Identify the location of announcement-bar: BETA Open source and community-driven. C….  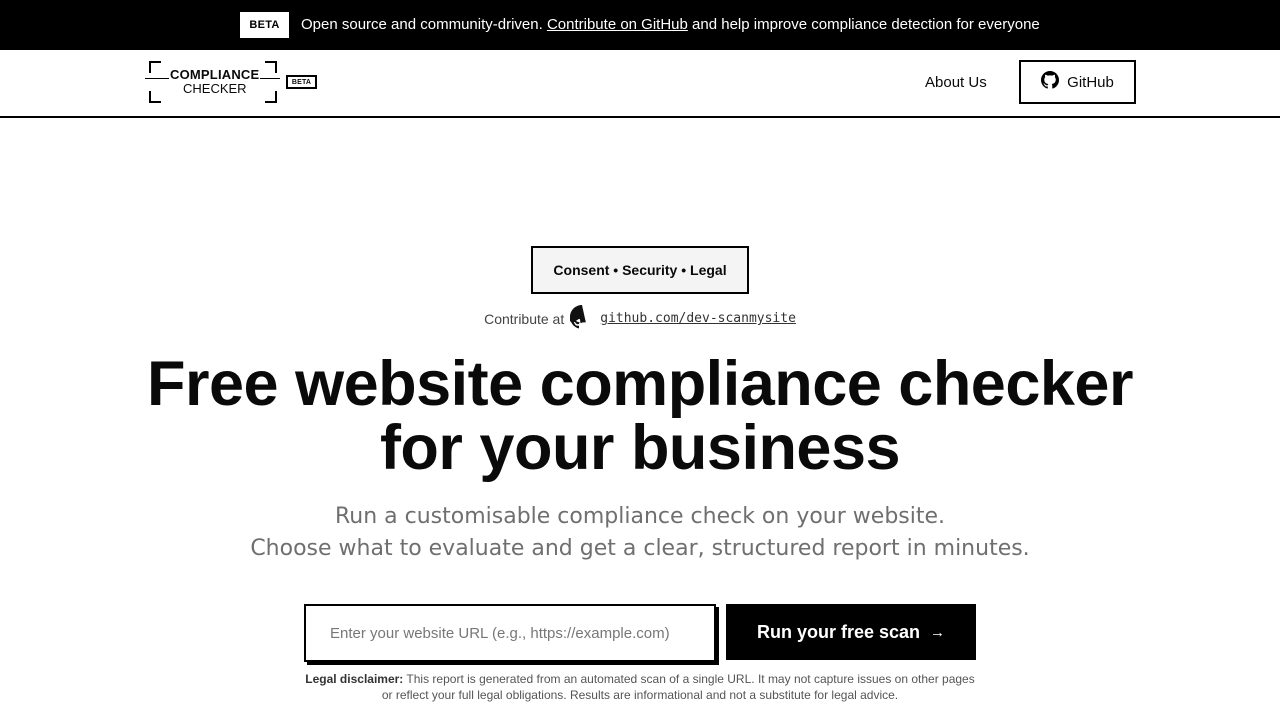
(640, 25).